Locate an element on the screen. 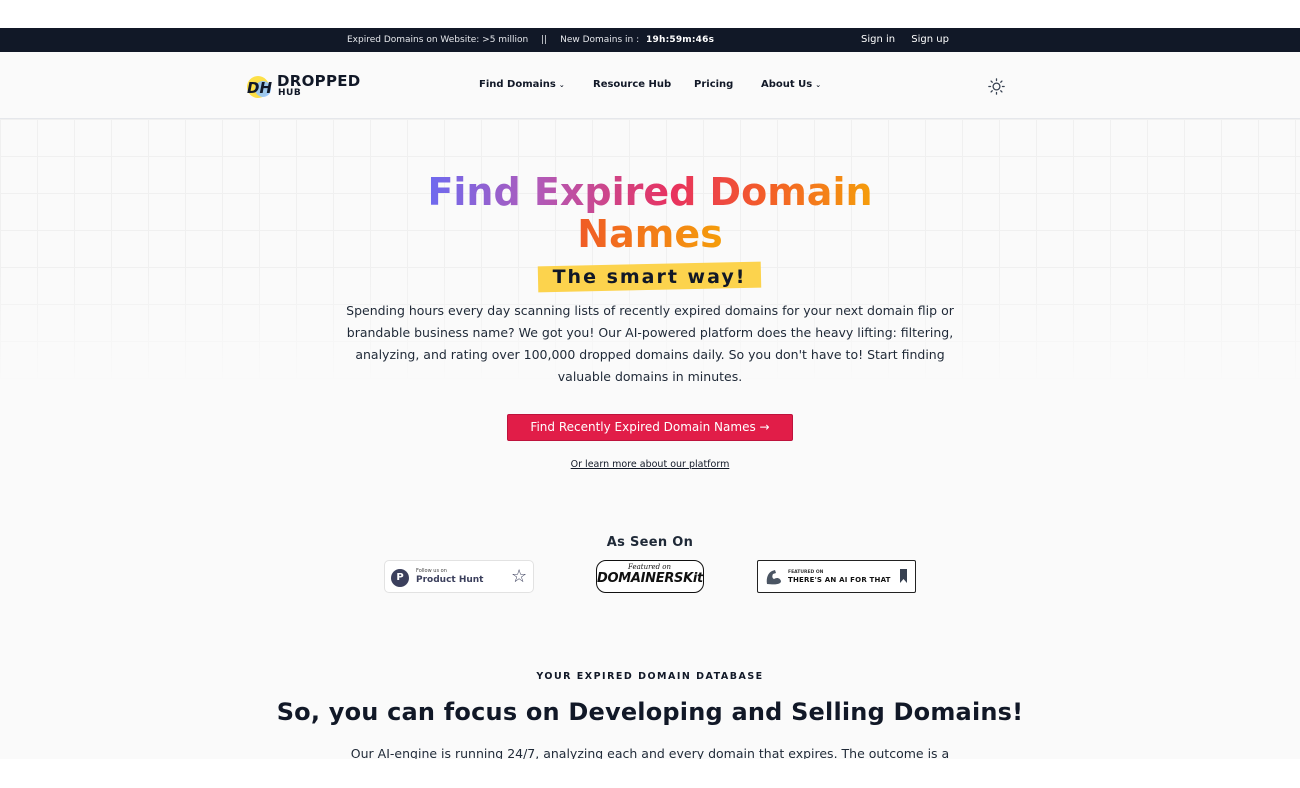 The image size is (1300, 788). svg-text: DH is located at coordinates (259, 88).